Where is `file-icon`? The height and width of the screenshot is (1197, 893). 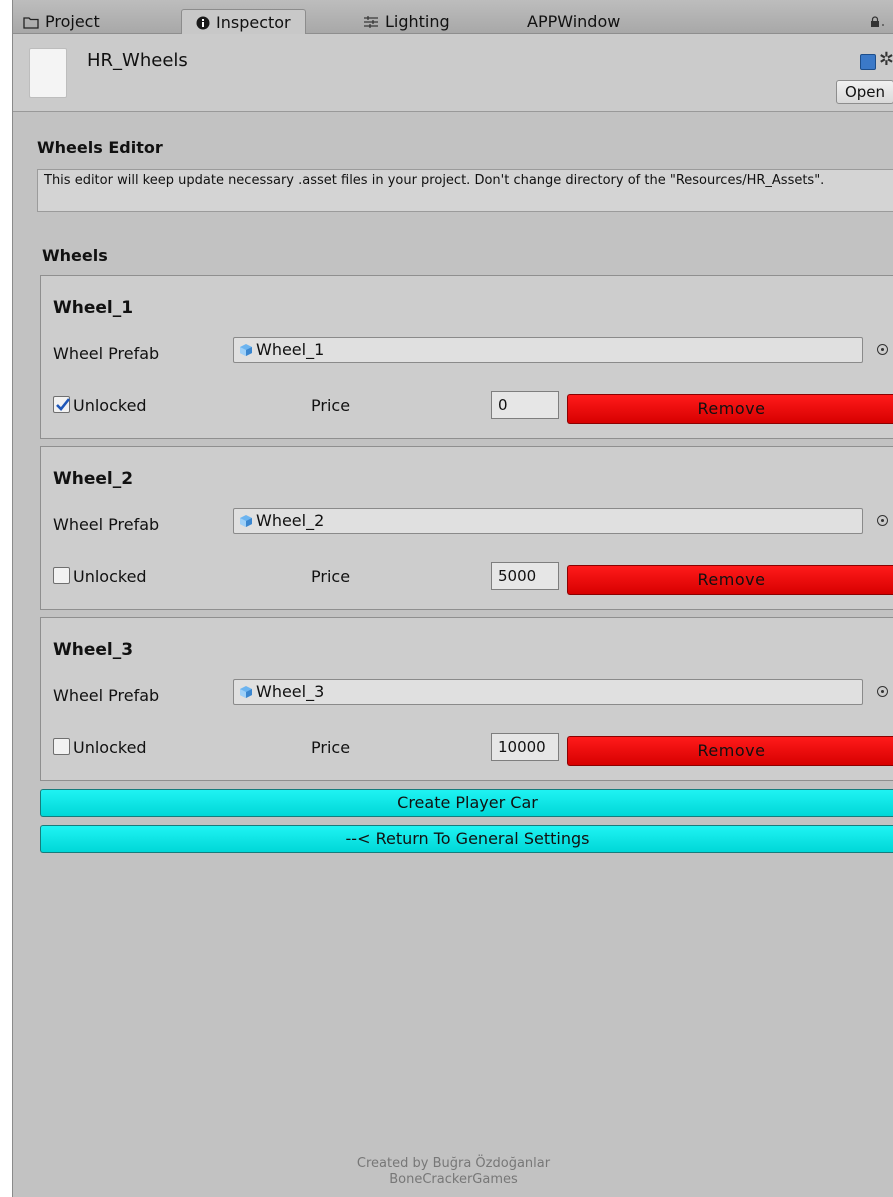 file-icon is located at coordinates (48, 73).